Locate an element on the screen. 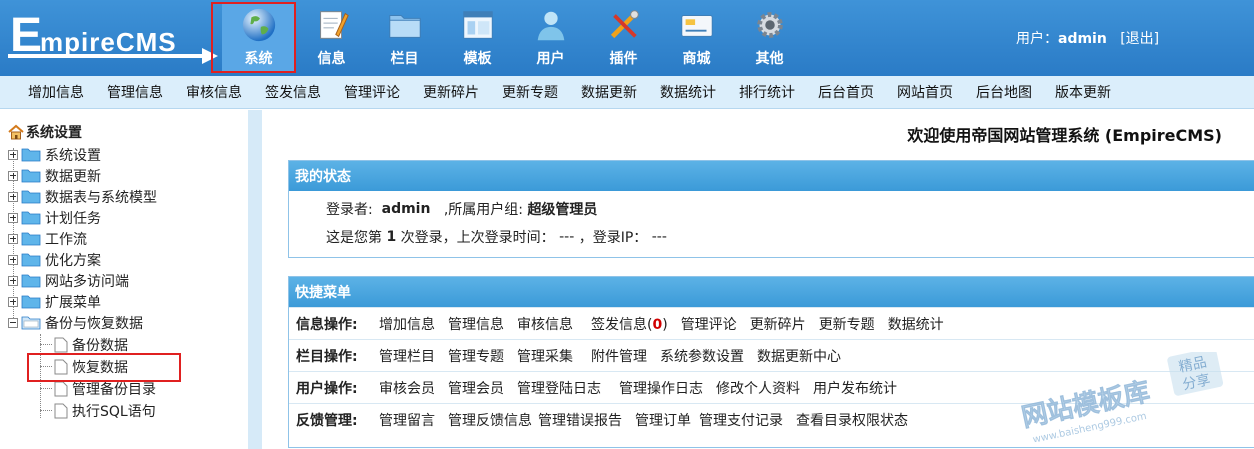  logout-link: [退出] is located at coordinates (1139, 39).